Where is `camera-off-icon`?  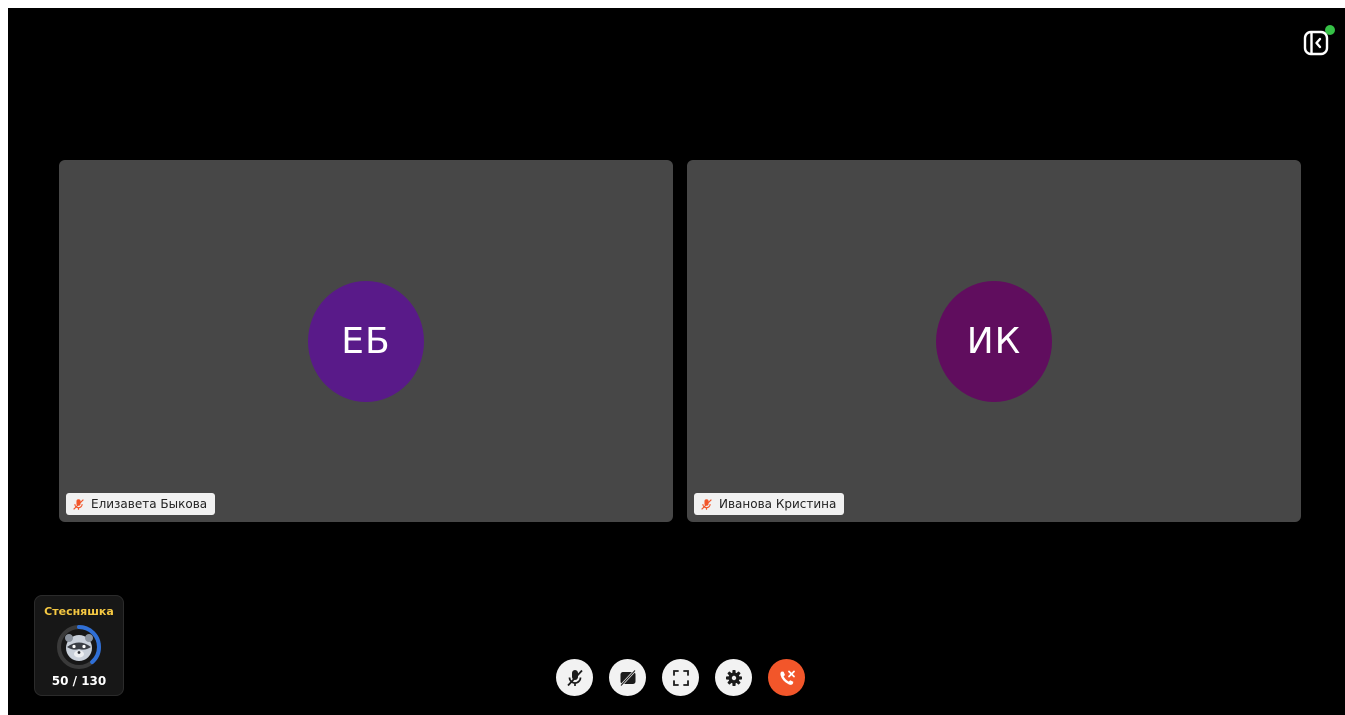 camera-off-icon is located at coordinates (628, 678).